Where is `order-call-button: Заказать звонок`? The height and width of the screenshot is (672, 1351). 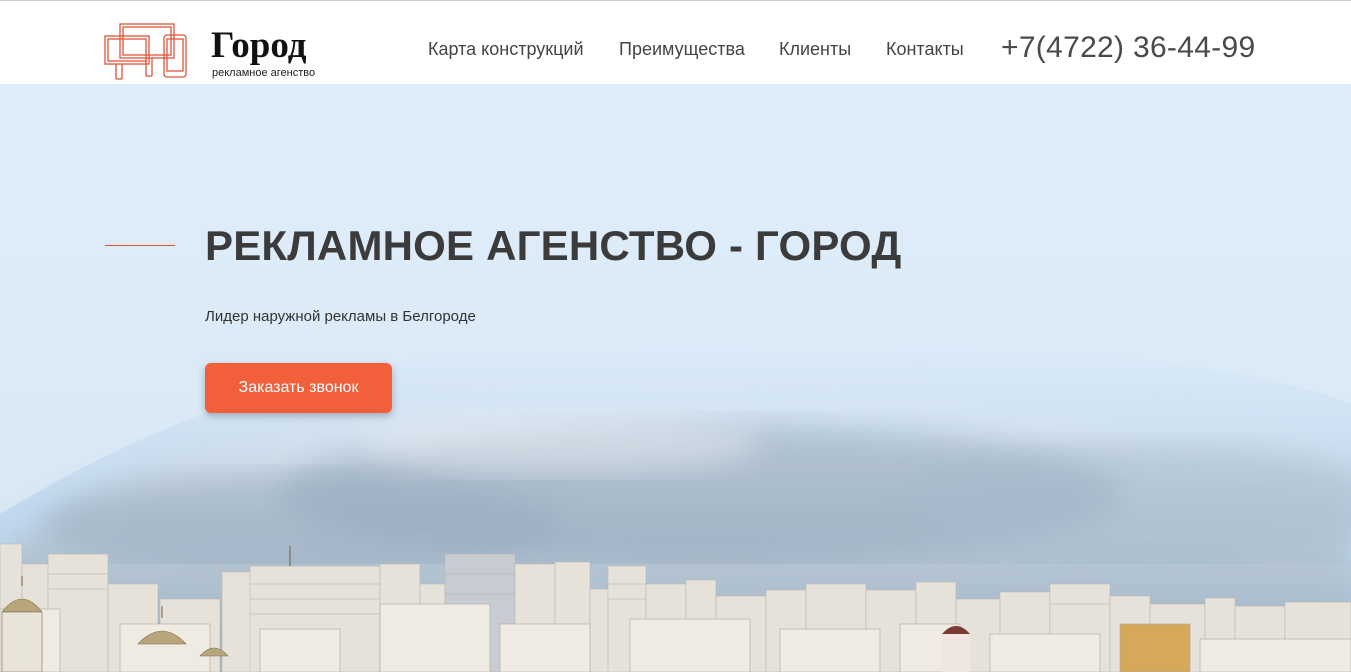 order-call-button: Заказать звонок is located at coordinates (298, 388).